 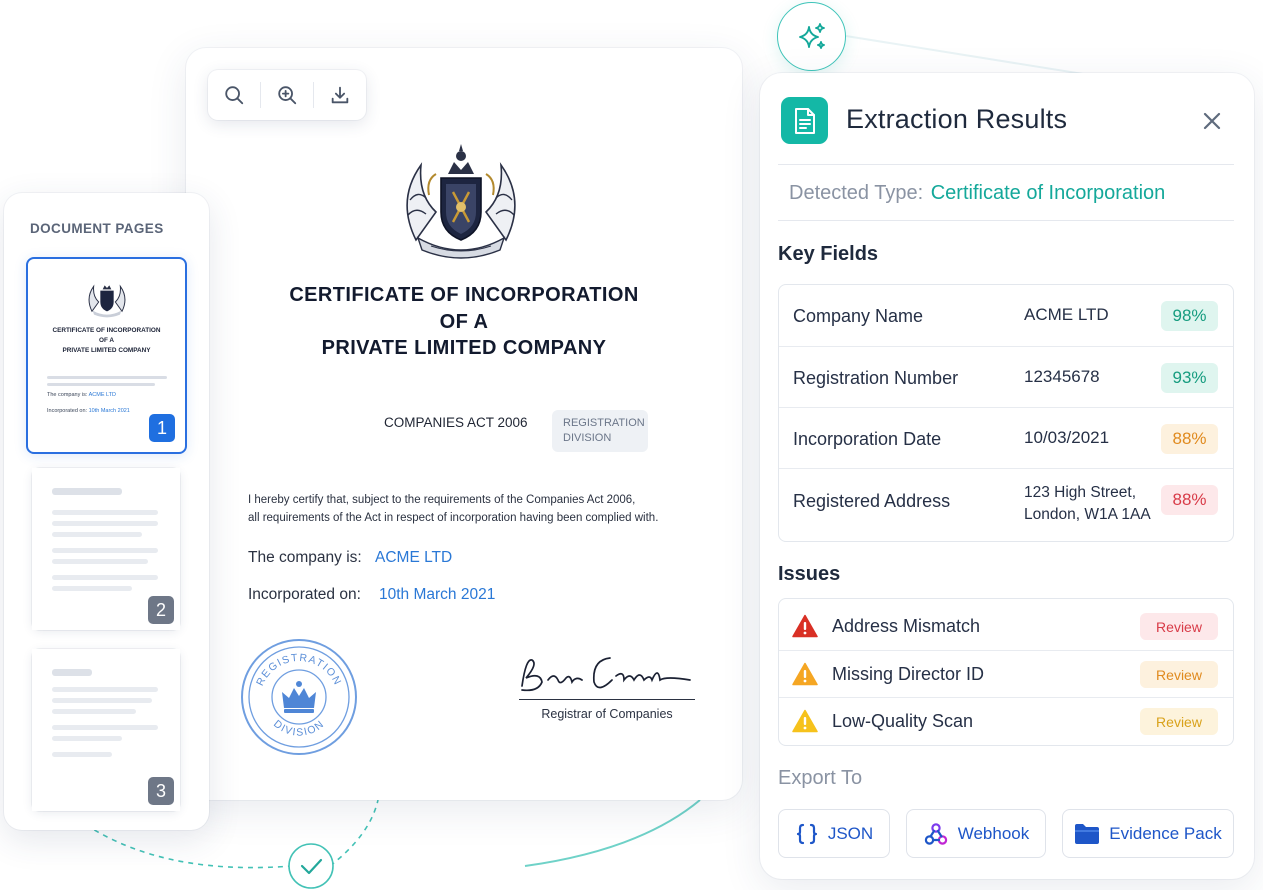 I want to click on certificate-title-line: OF A, so click(x=464, y=321).